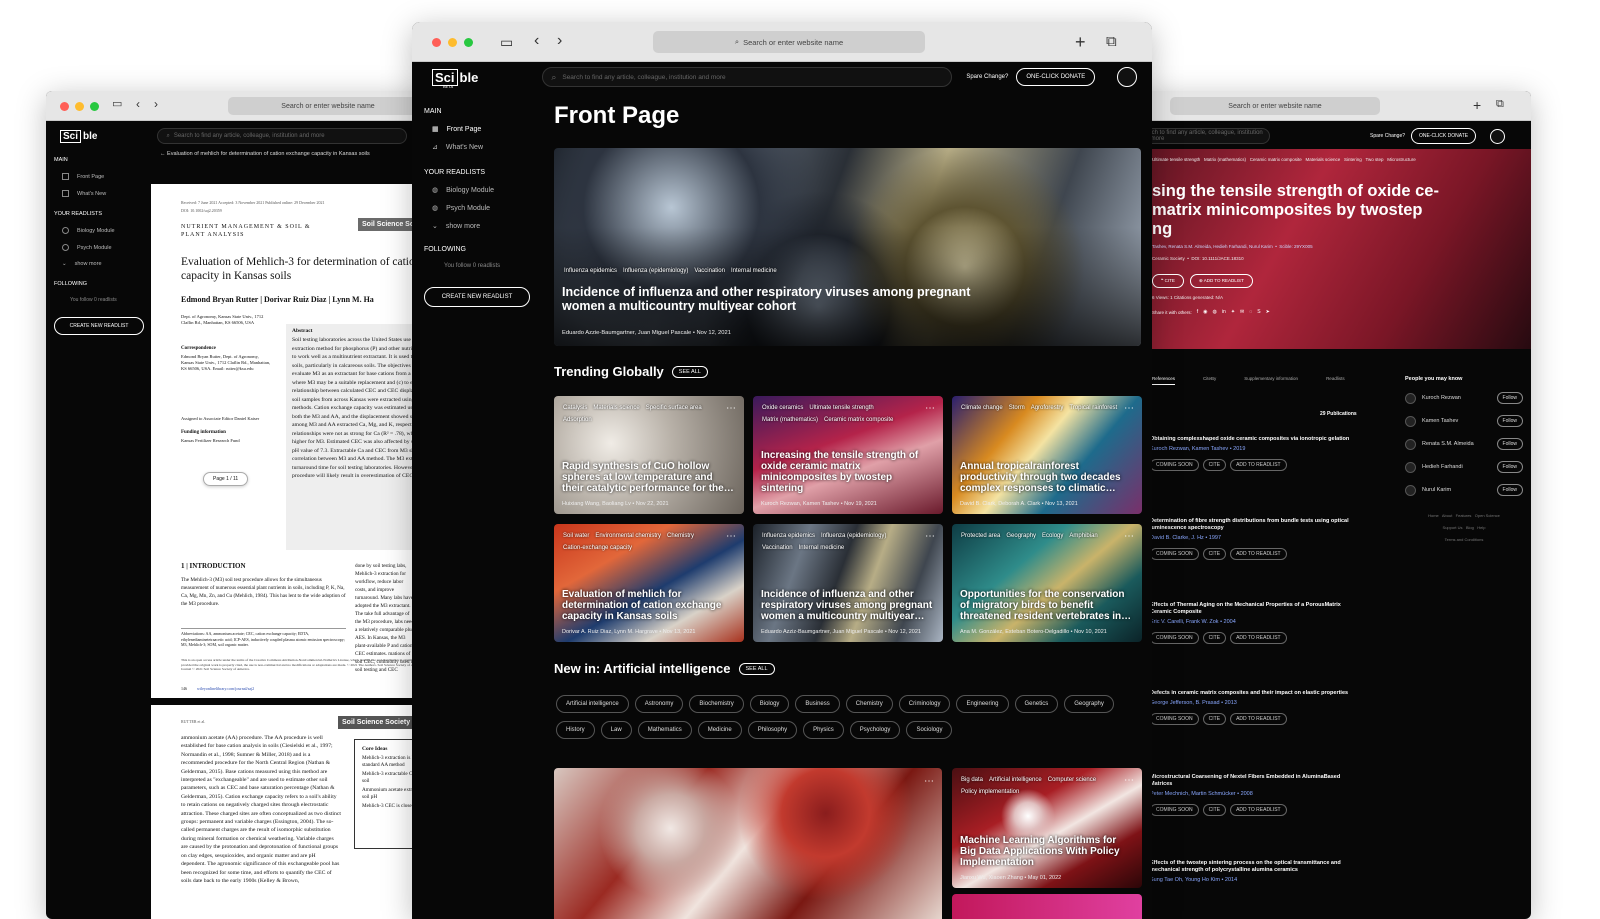 The height and width of the screenshot is (919, 1600). I want to click on subject-chip: Criminology, so click(924, 704).